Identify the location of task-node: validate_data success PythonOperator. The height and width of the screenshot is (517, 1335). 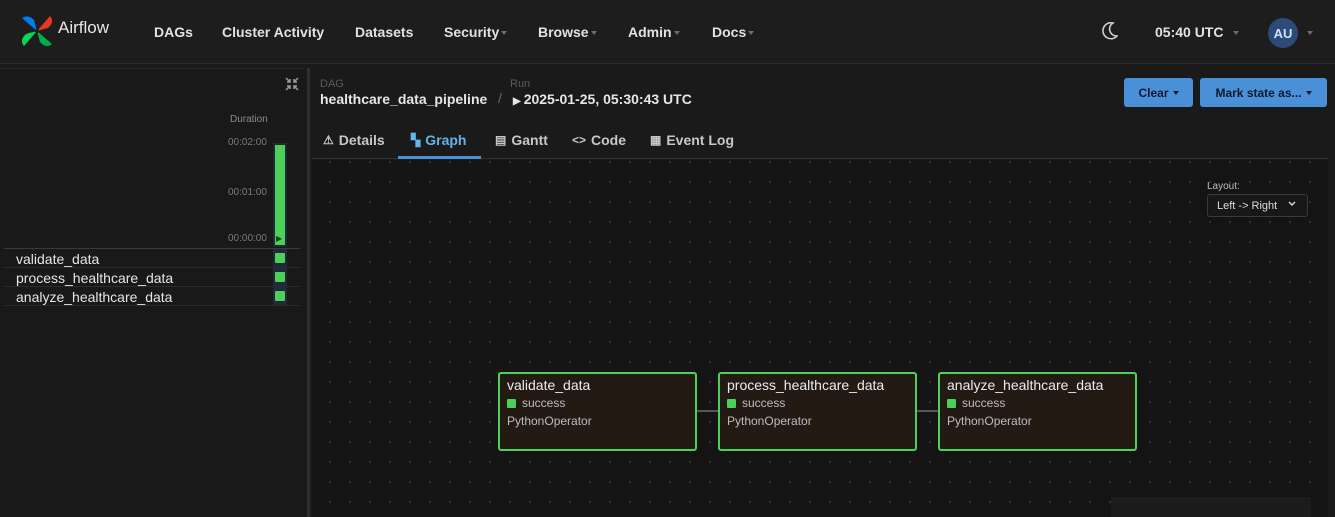
(597, 411).